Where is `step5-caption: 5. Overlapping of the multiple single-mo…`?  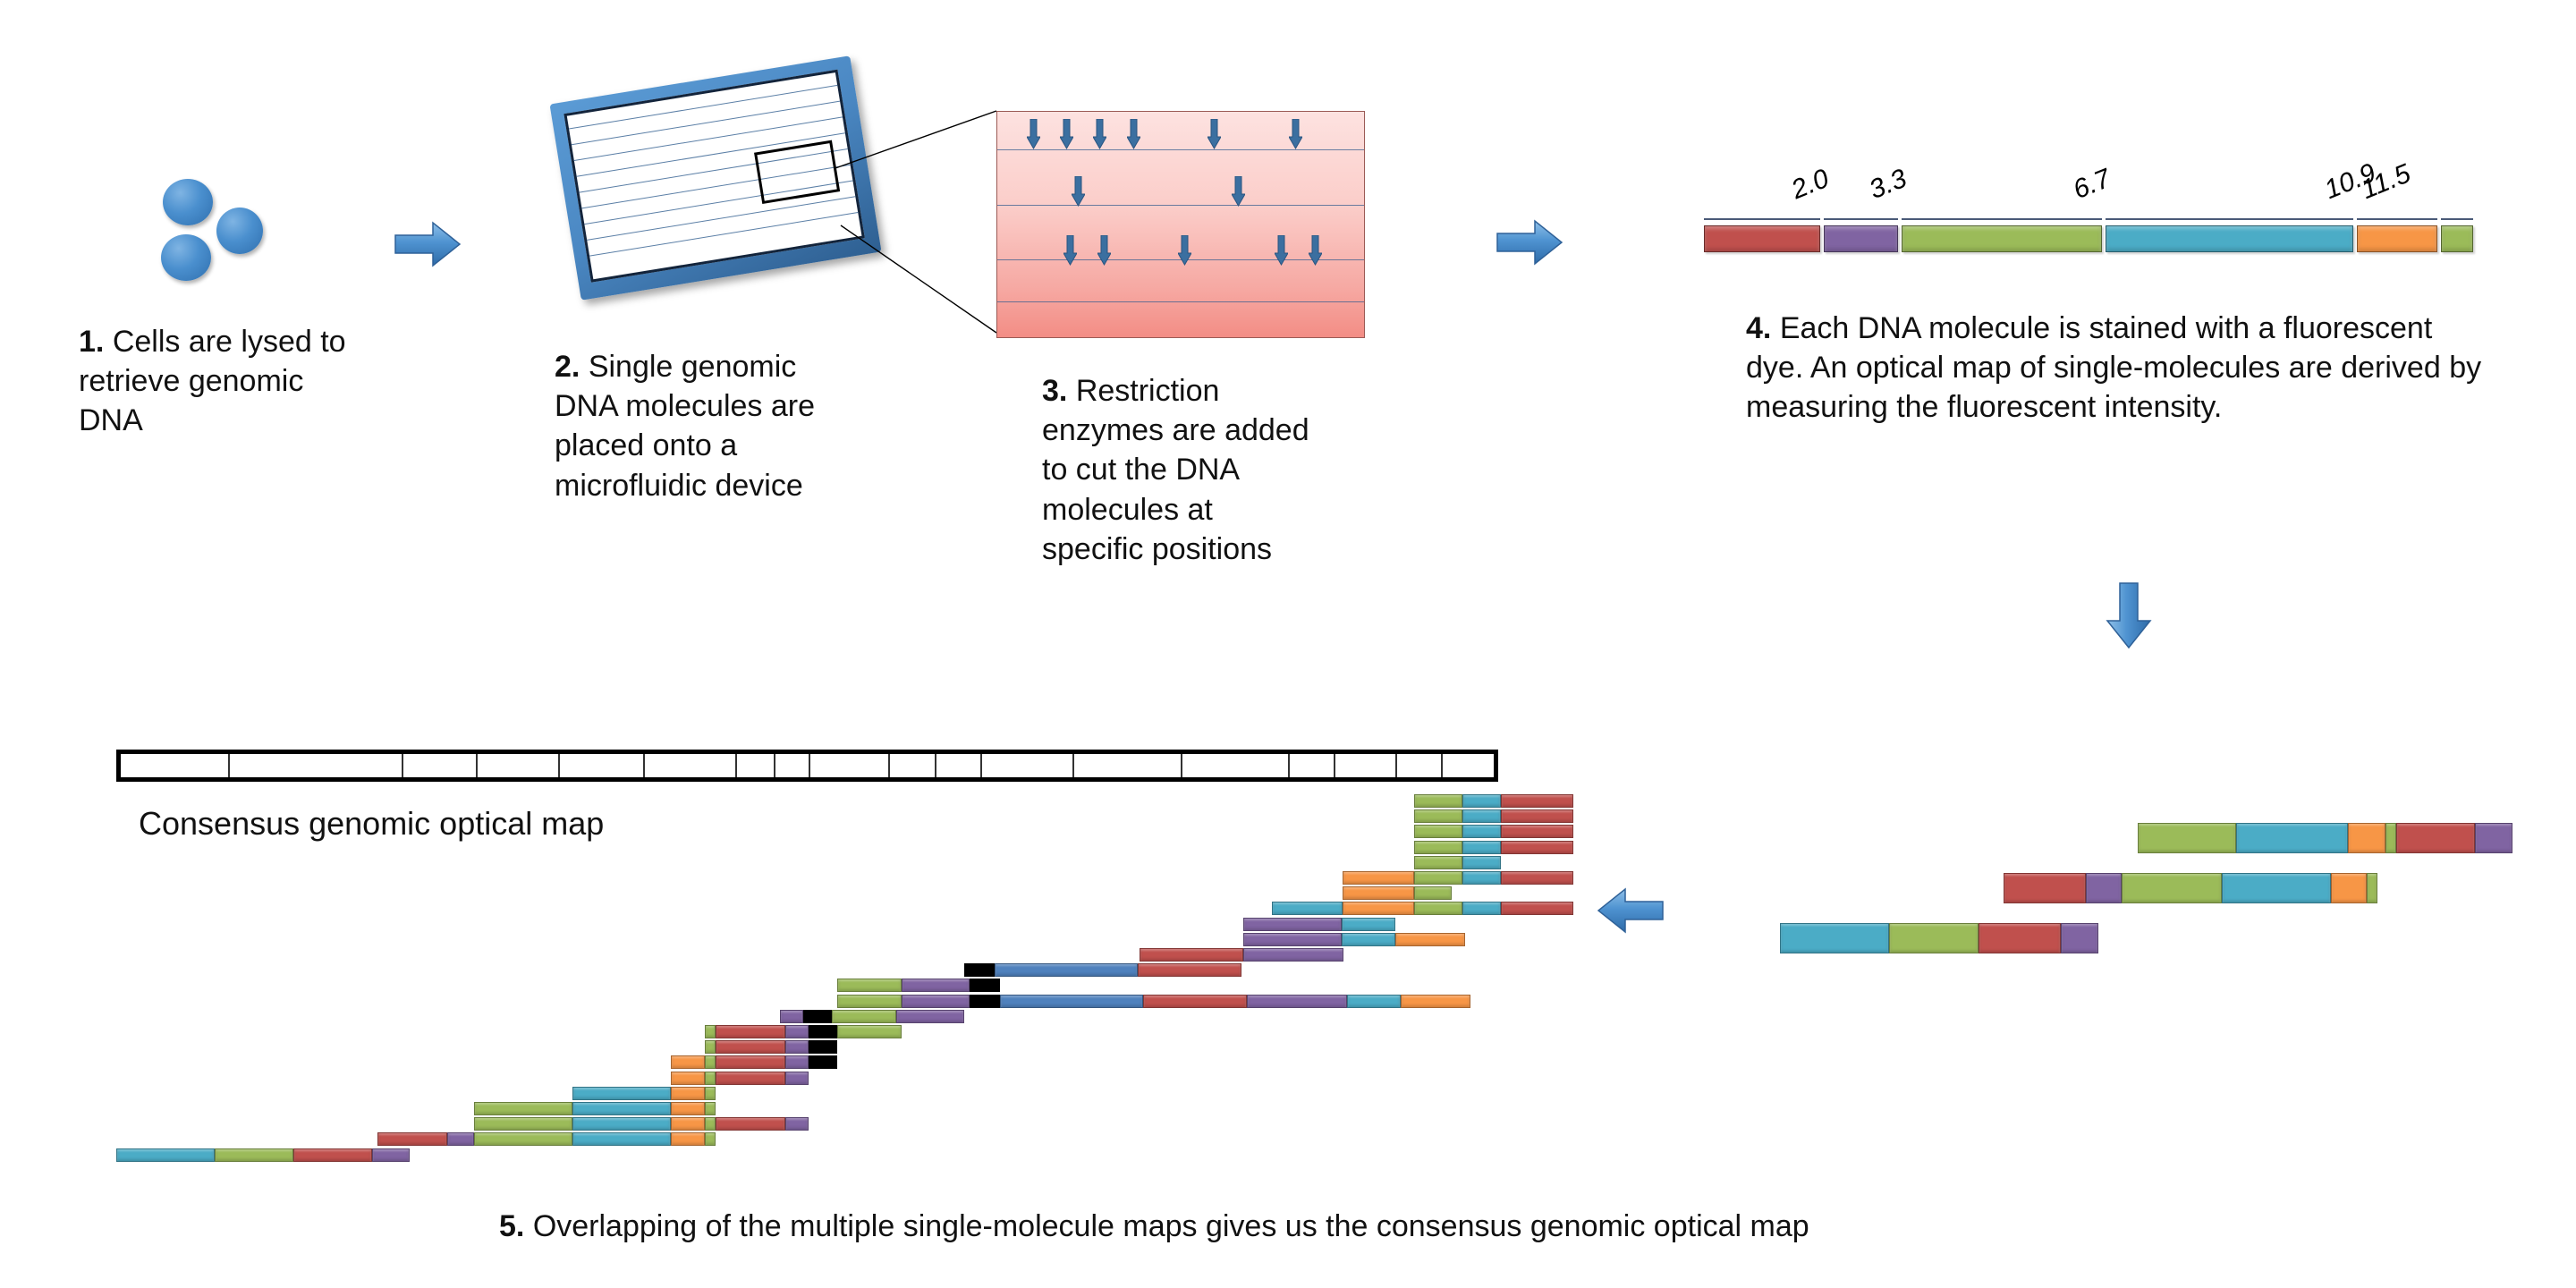 step5-caption: 5. Overlapping of the multiple single-mo… is located at coordinates (1154, 1226).